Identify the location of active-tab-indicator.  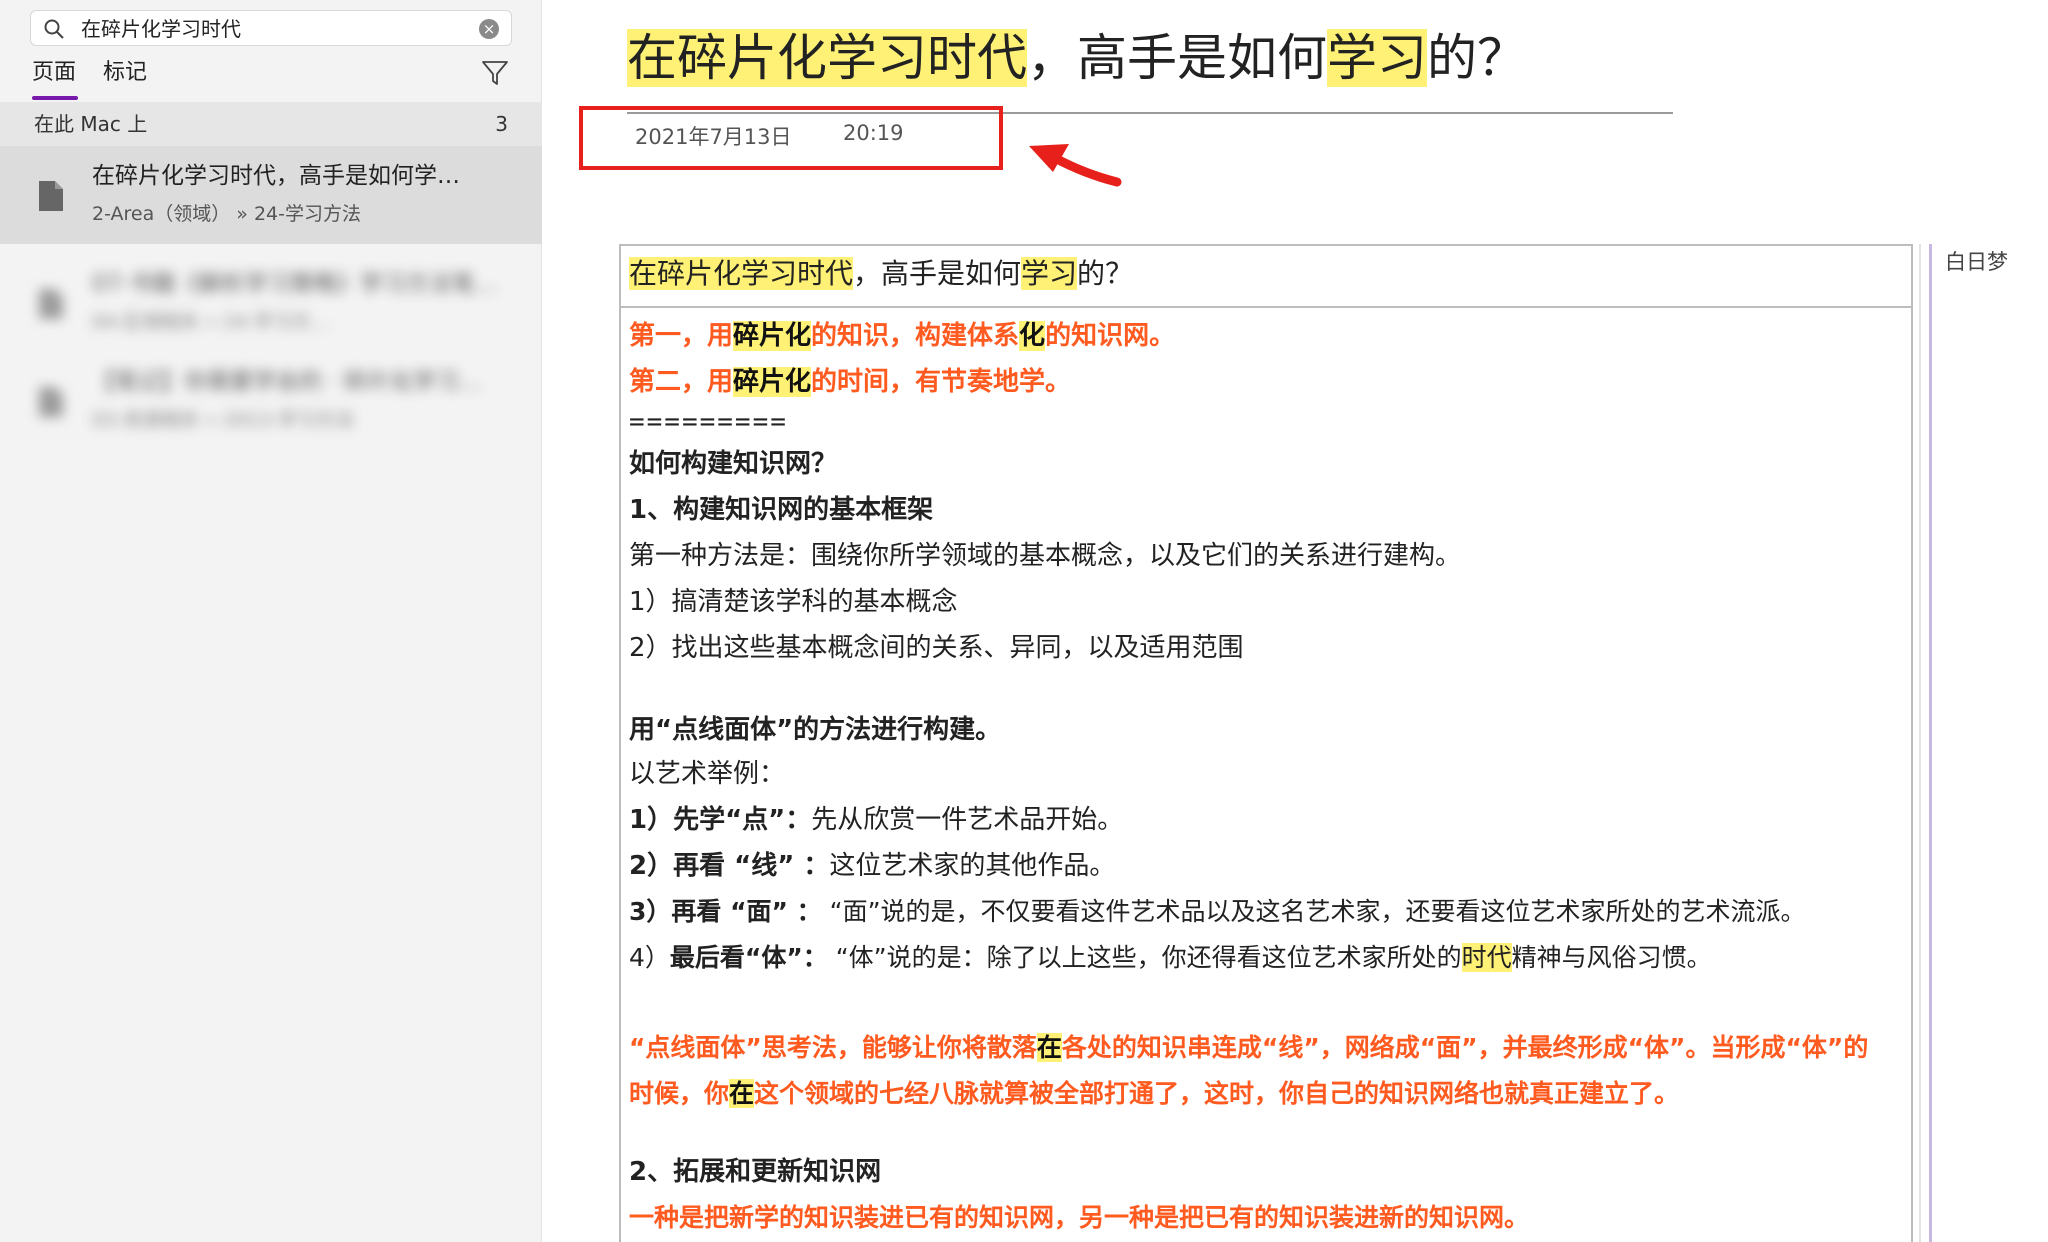
(55, 98).